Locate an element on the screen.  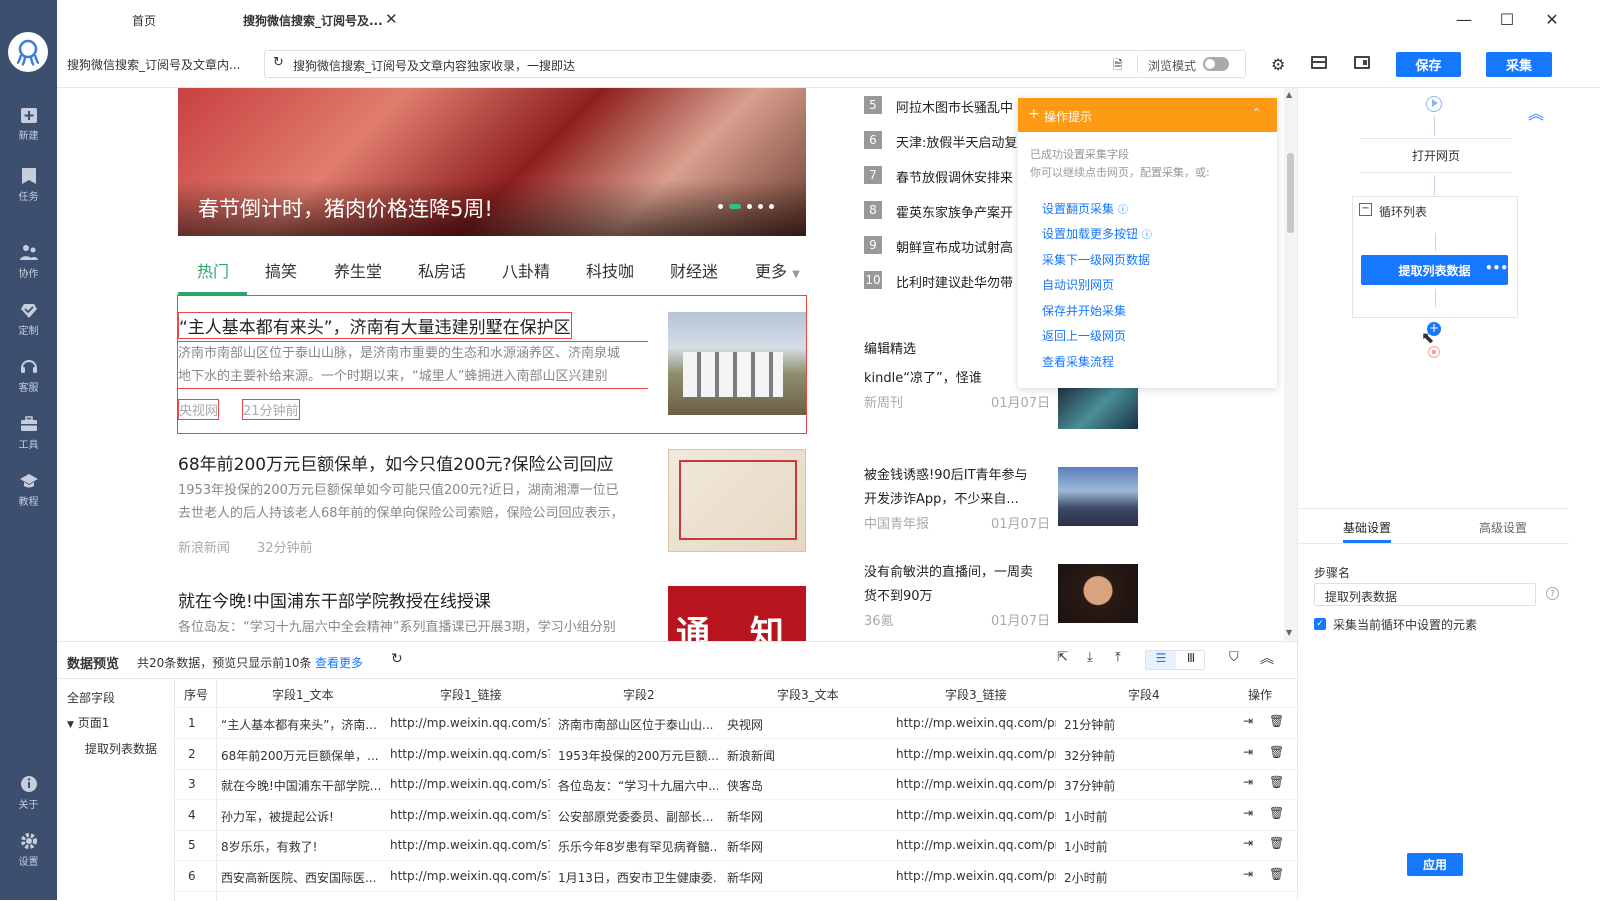
collapse-icon: ⌃ is located at coordinates (1256, 112).